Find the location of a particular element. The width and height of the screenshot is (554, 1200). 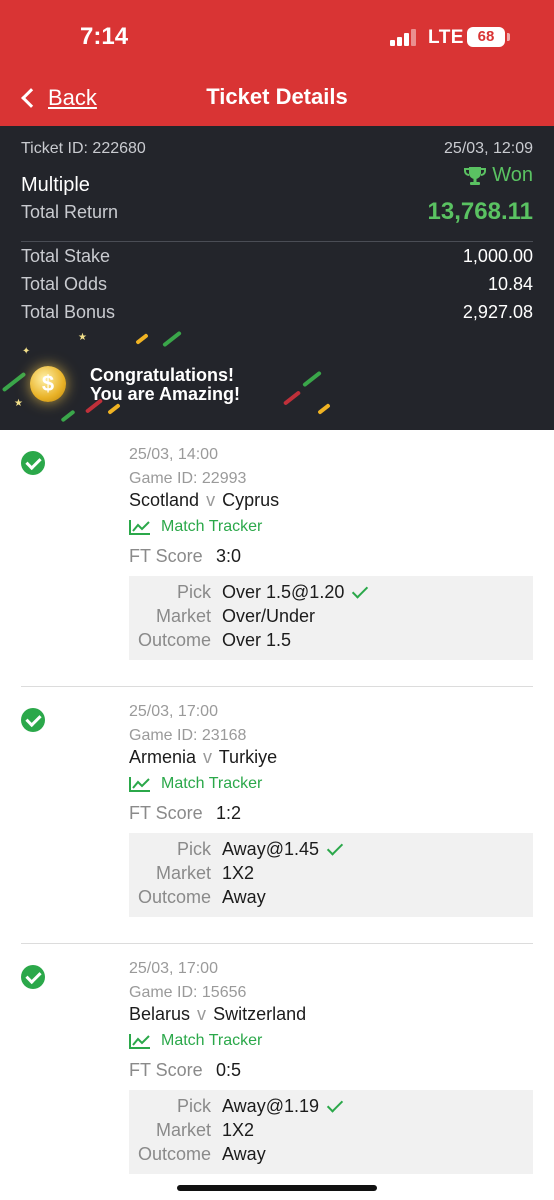

home-team: Scotland is located at coordinates (164, 500).